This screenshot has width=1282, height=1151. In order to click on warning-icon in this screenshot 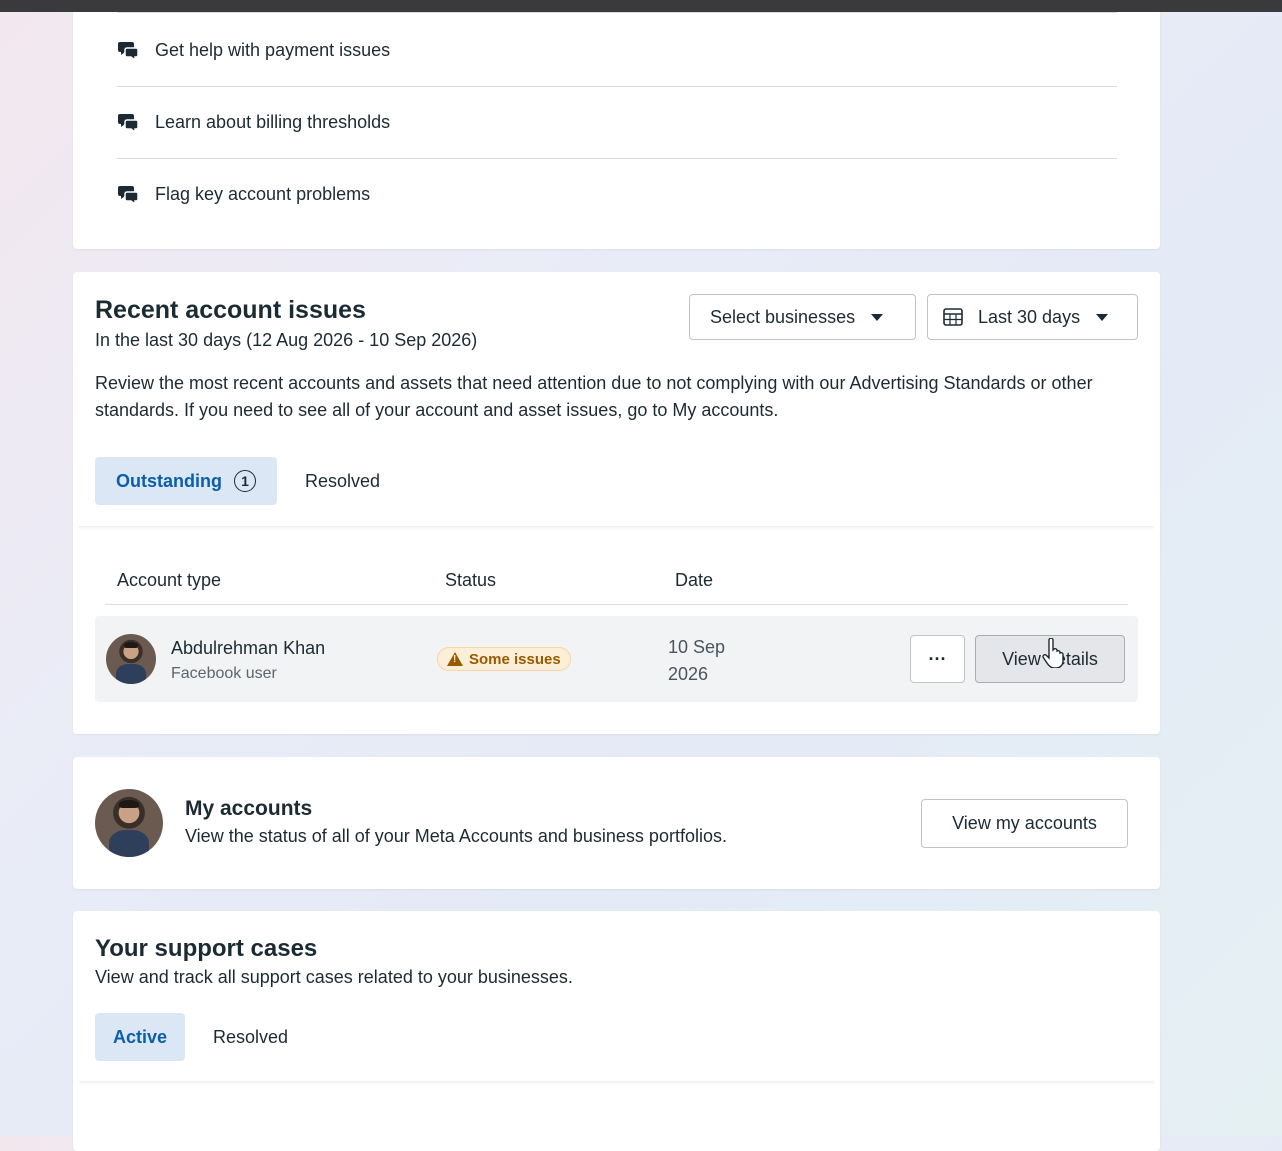, I will do `click(455, 659)`.